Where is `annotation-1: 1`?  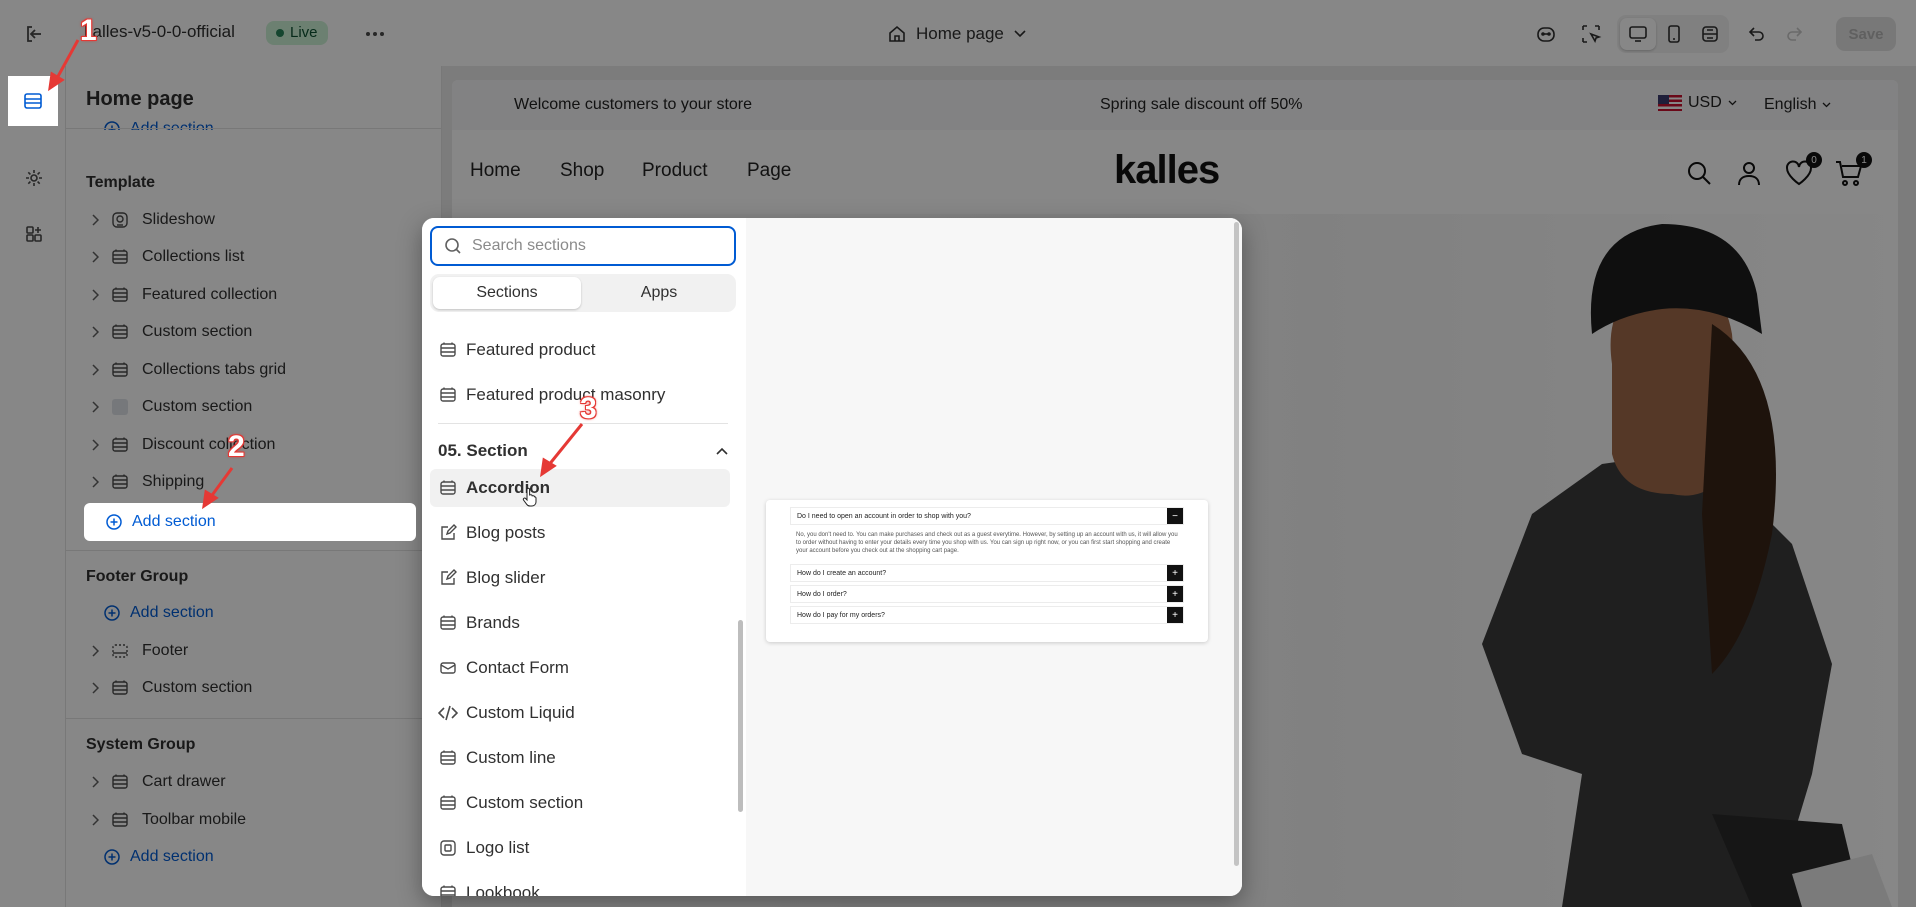 annotation-1: 1 is located at coordinates (88, 30).